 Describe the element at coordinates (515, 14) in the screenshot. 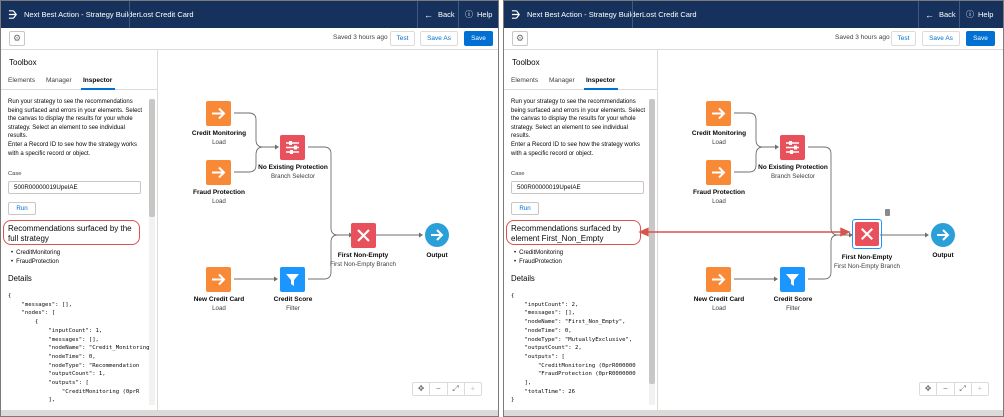

I see `strategy-builder-icon` at that location.